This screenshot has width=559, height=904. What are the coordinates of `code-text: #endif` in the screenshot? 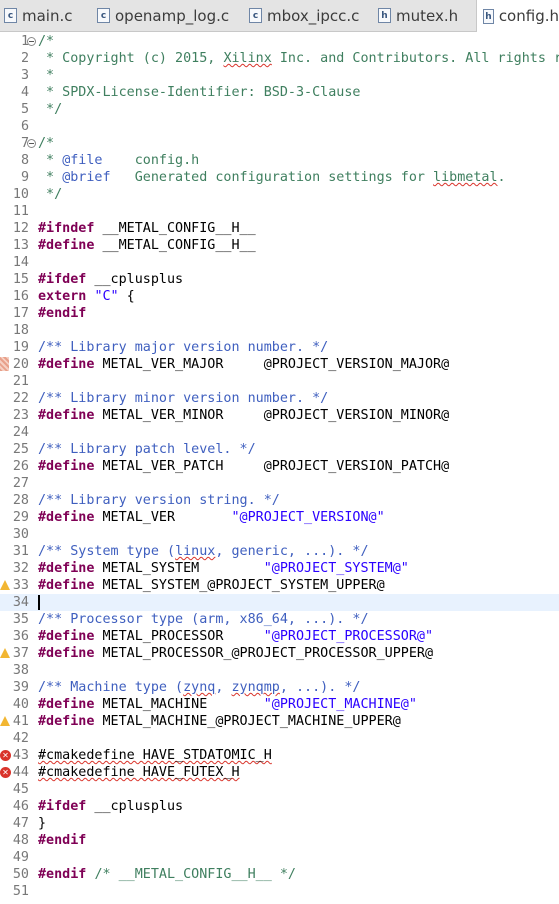 It's located at (62, 840).